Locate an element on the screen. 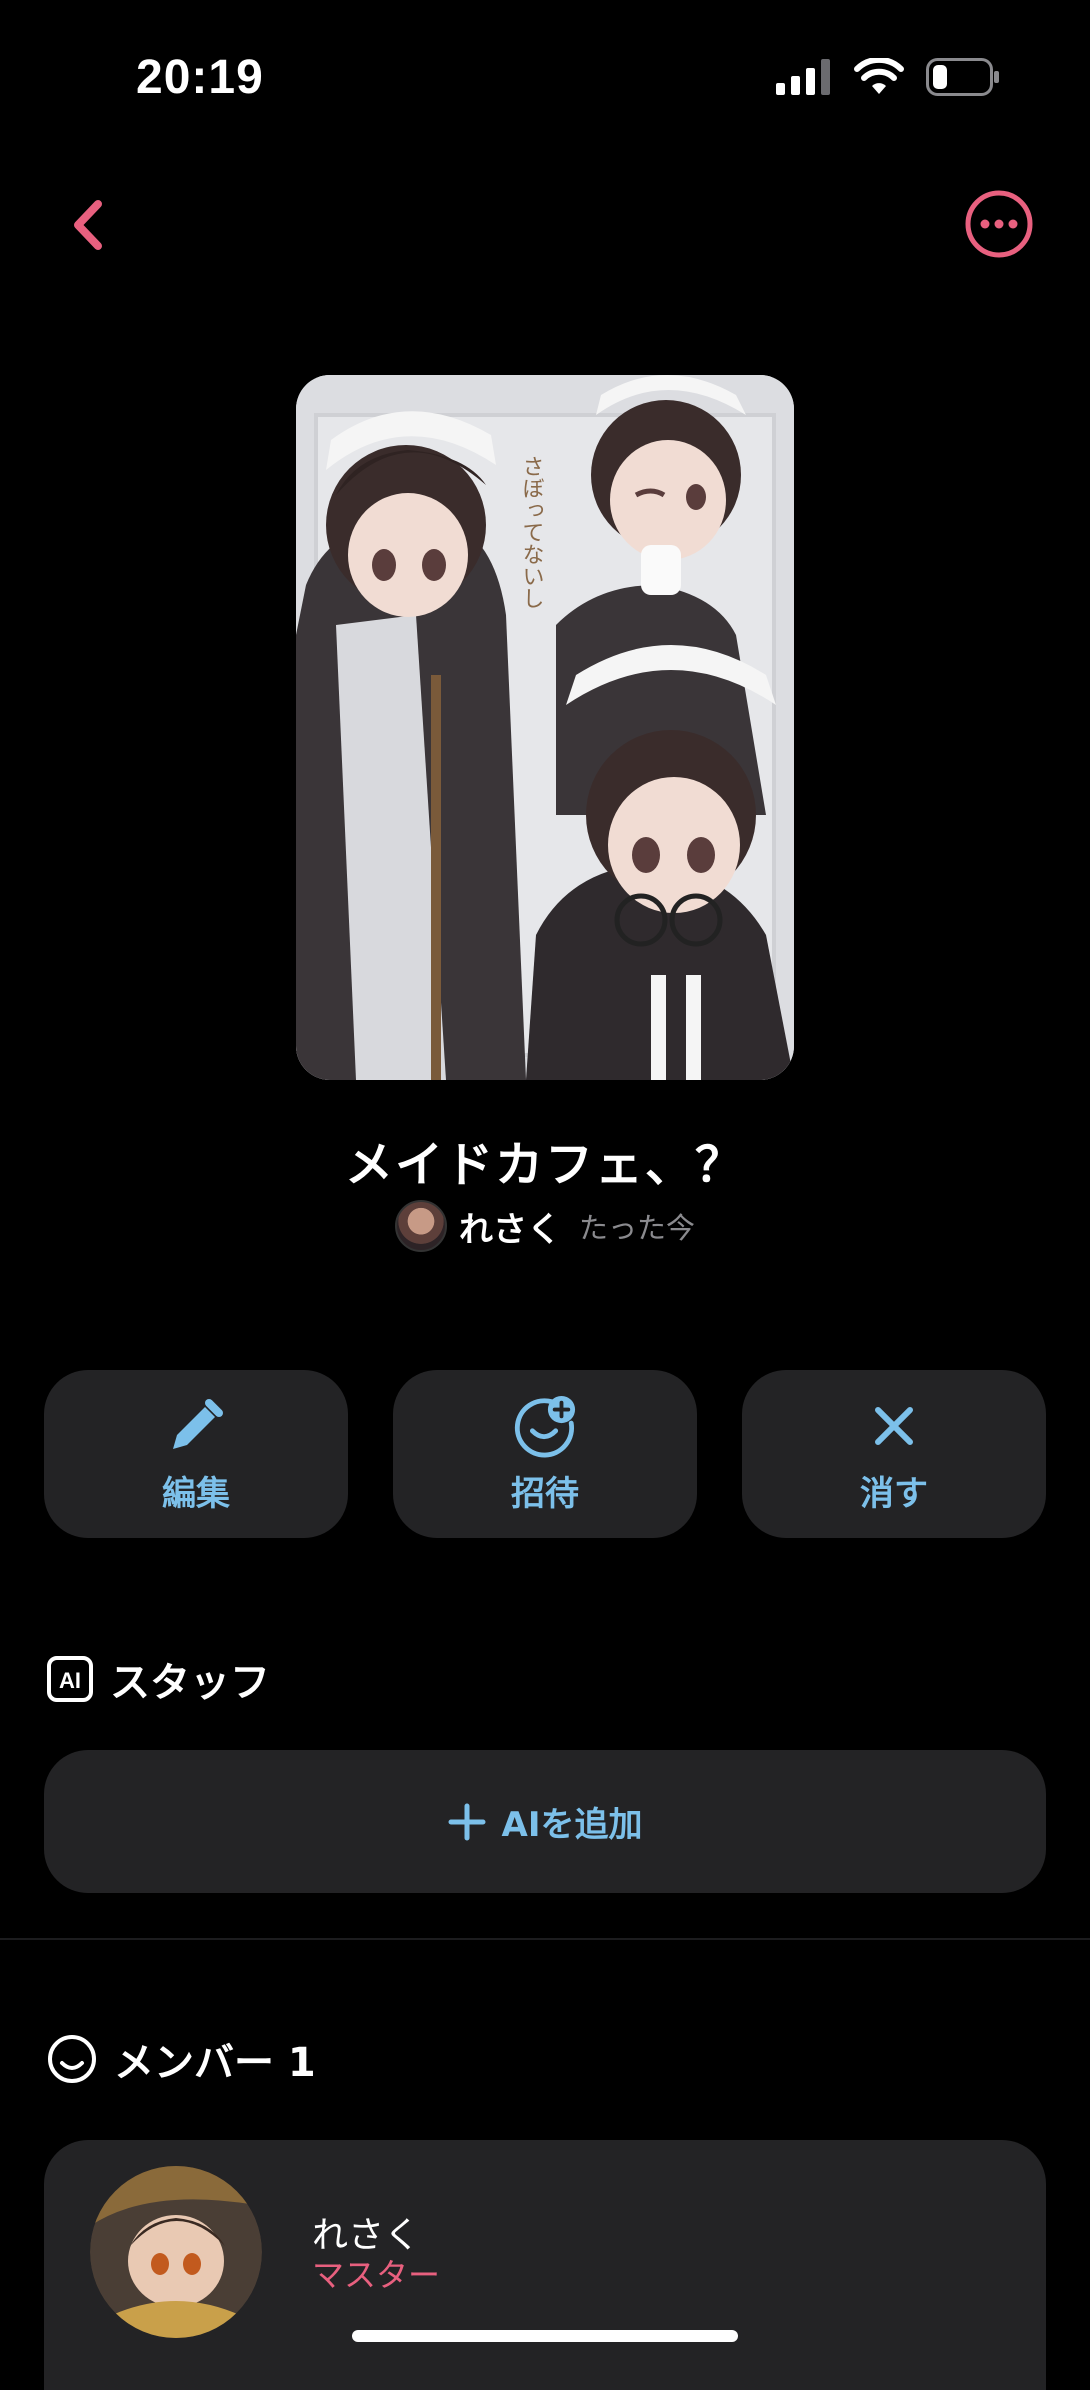 This screenshot has width=1090, height=2390. battery-icon is located at coordinates (962, 77).